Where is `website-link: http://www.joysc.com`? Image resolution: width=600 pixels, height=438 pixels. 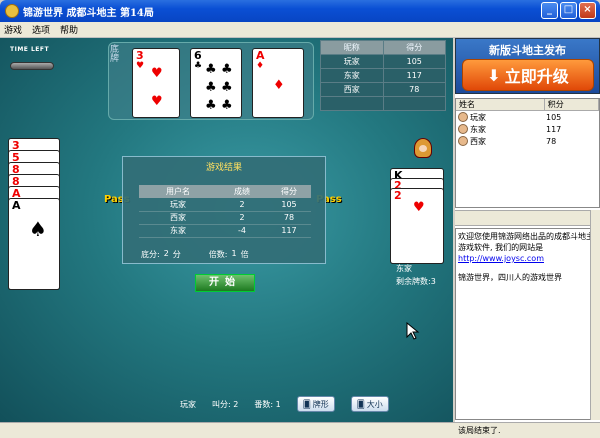 website-link: http://www.joysc.com is located at coordinates (501, 258).